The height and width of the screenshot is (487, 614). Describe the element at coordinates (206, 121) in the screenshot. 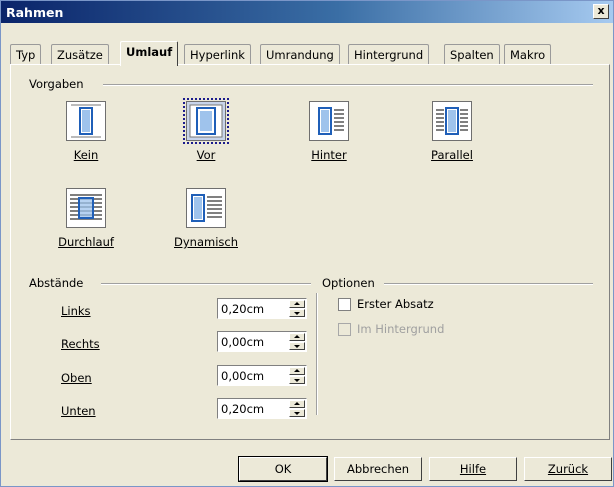

I see `wrap-before-icon` at that location.